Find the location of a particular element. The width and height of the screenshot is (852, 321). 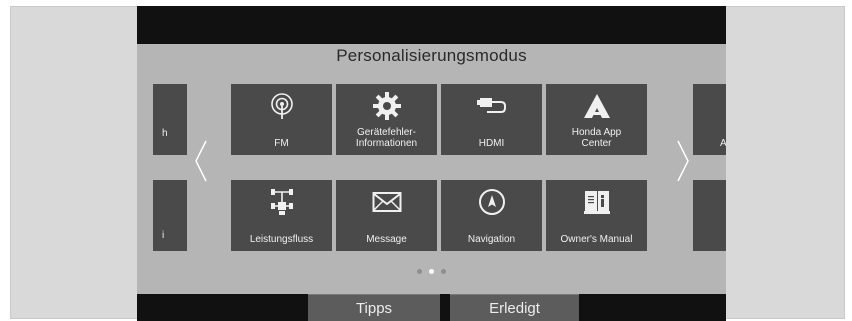

app-tile-power-flow: Leistungsfluss is located at coordinates (281, 215).